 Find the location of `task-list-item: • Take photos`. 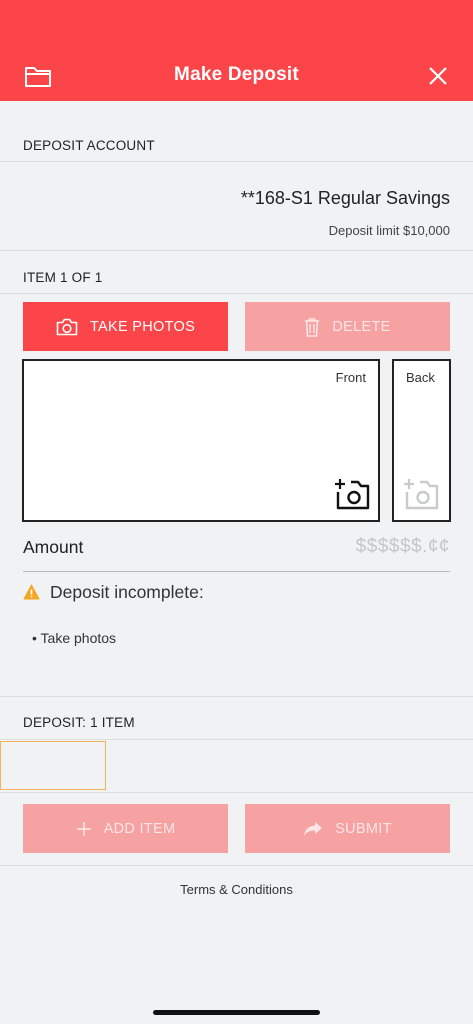

task-list-item: • Take photos is located at coordinates (74, 638).